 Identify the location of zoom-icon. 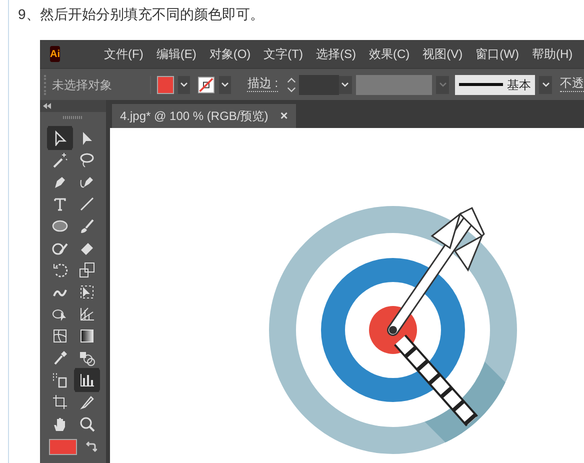
(86, 424).